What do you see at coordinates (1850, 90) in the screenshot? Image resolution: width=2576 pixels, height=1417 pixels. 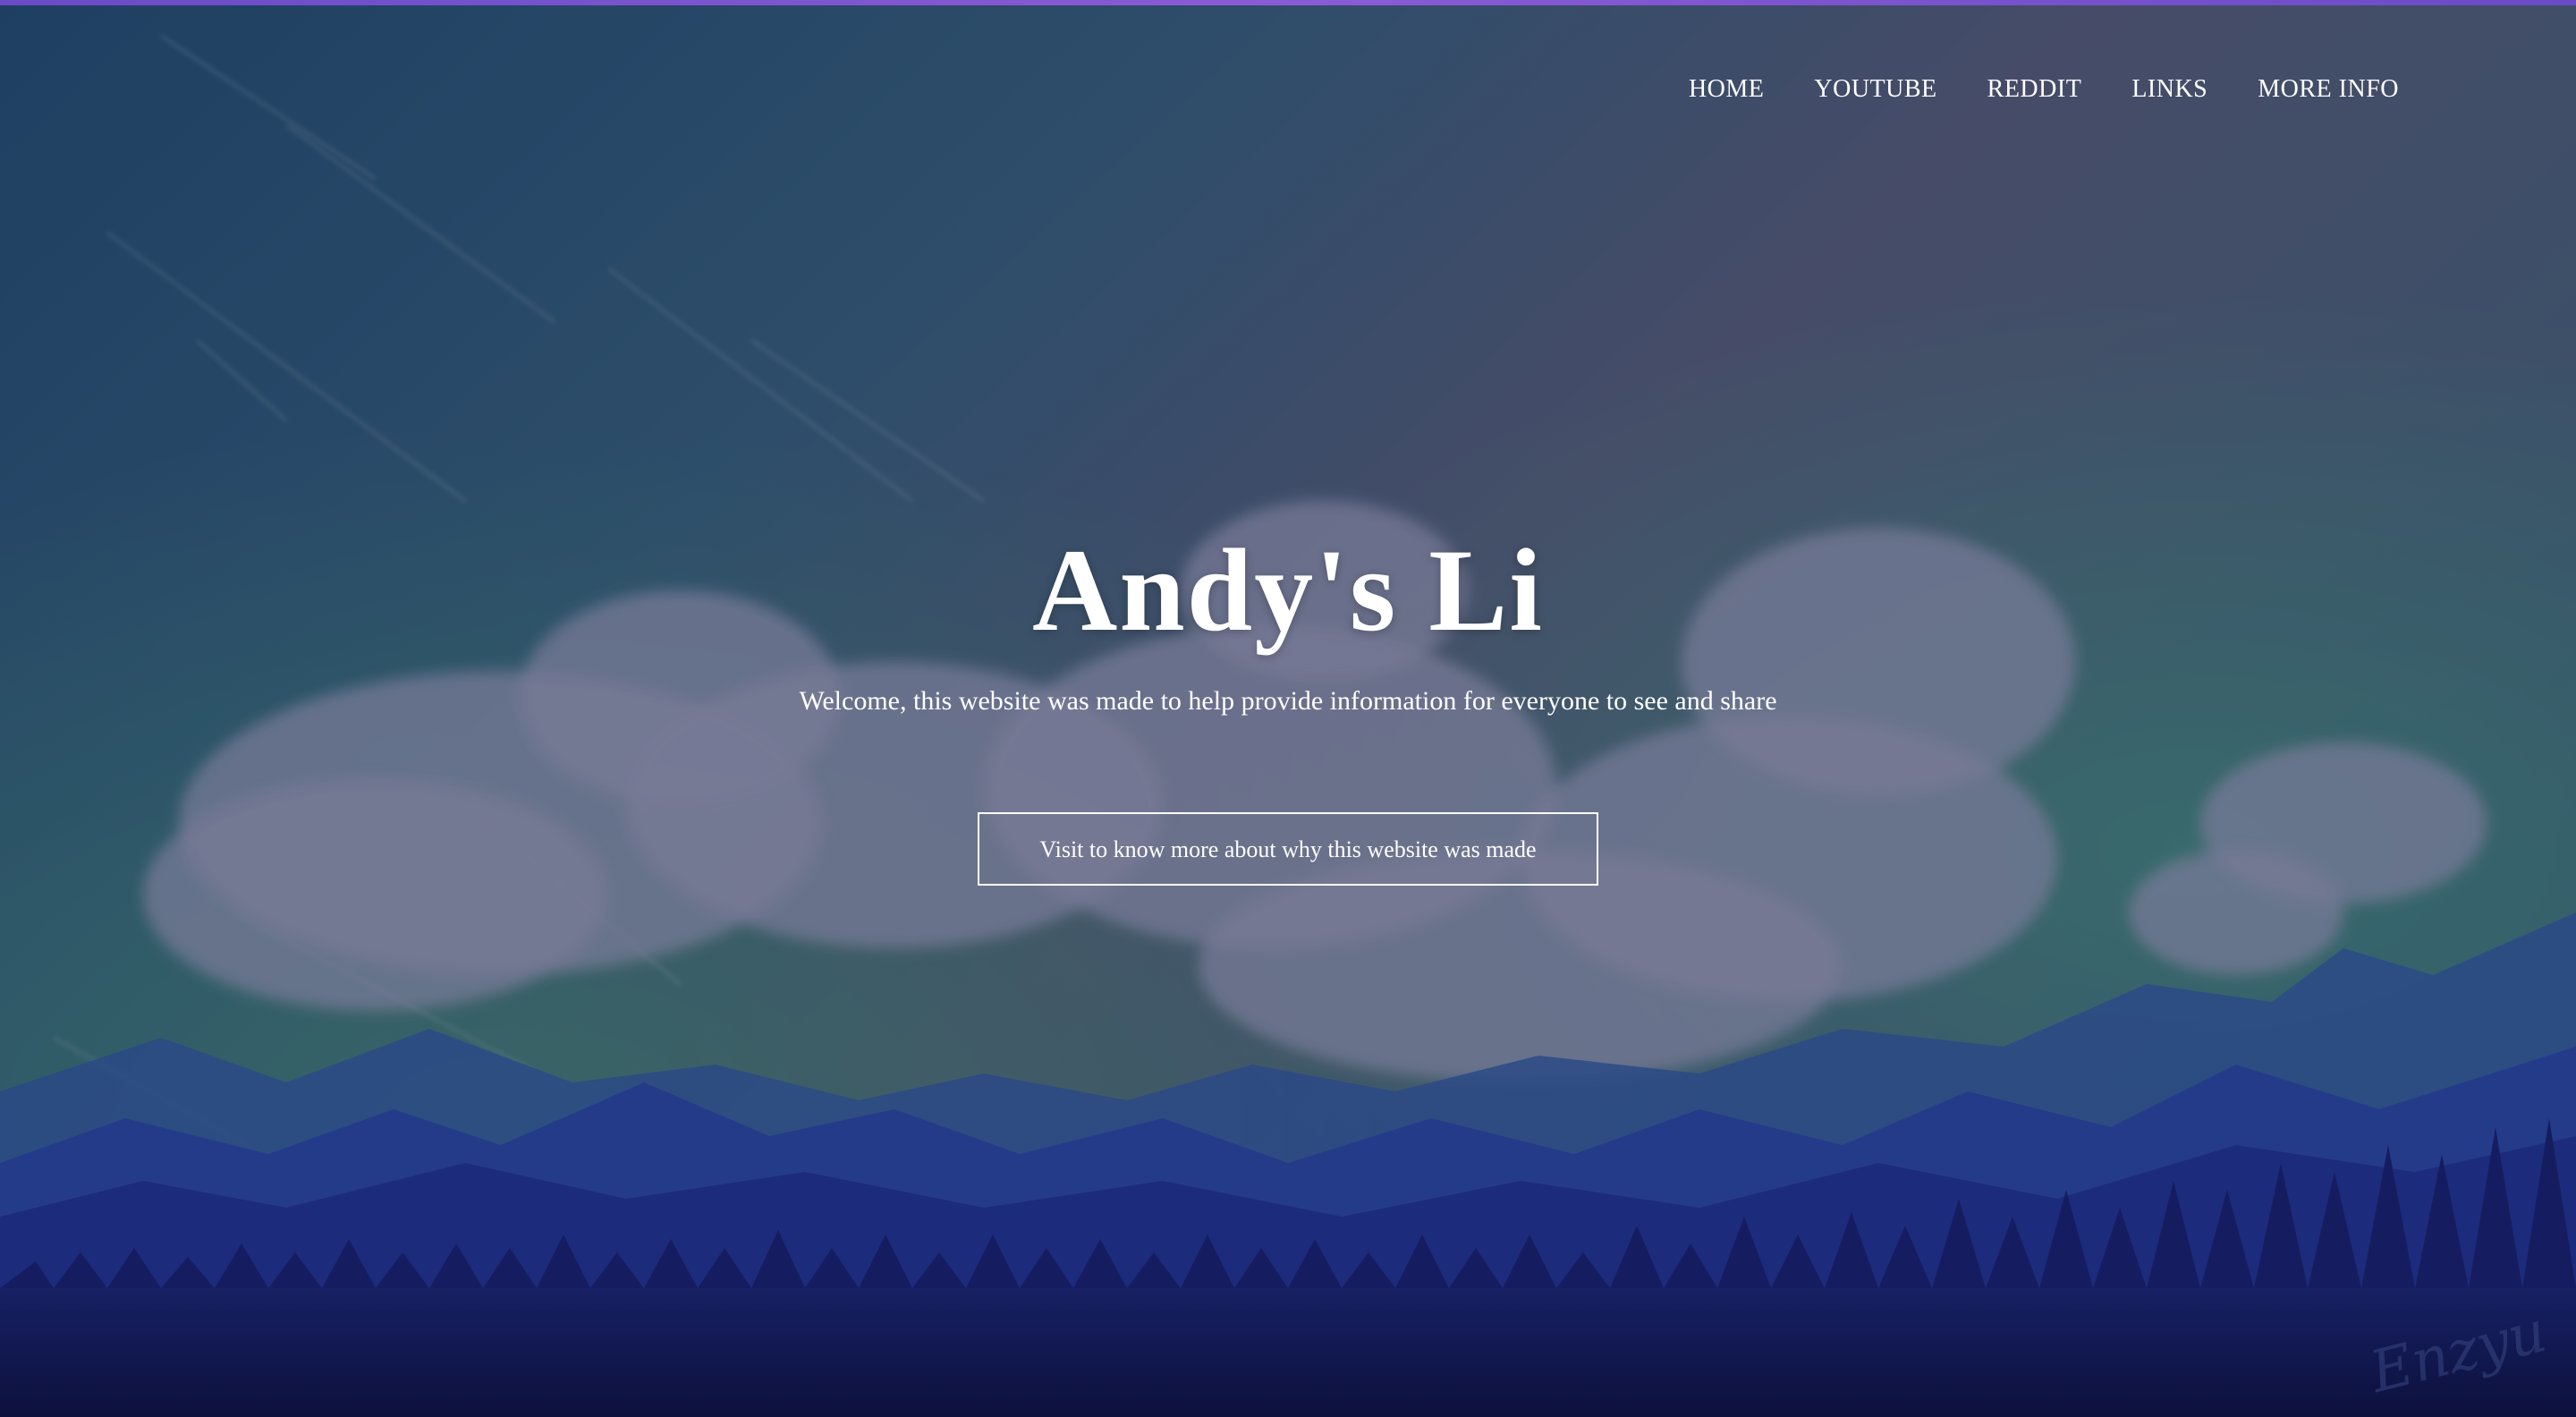 I see `nav-youtube-link: YOUTUBE` at bounding box center [1850, 90].